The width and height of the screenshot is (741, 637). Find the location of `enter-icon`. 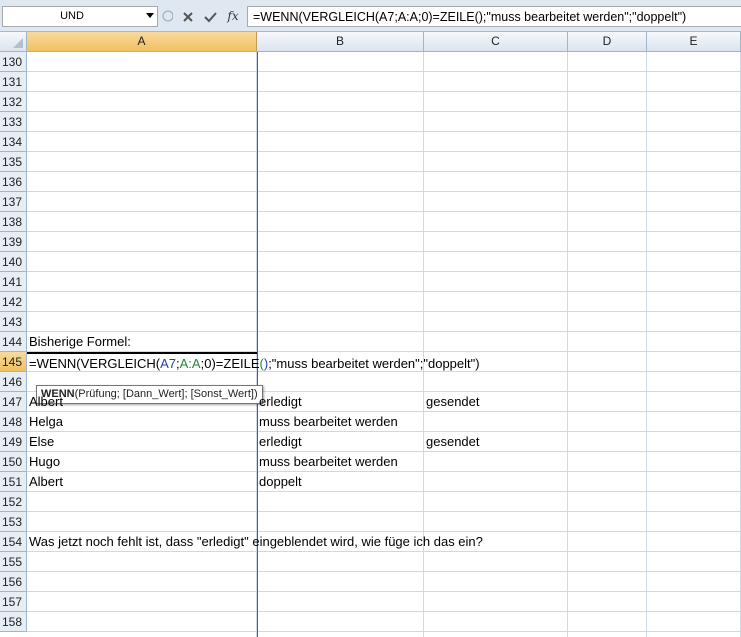

enter-icon is located at coordinates (210, 17).